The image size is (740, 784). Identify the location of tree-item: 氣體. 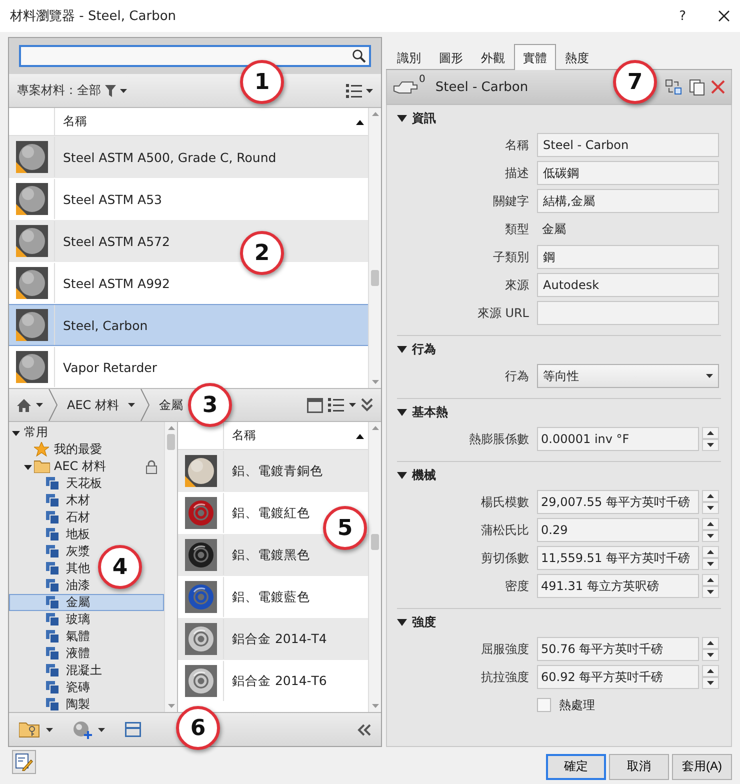
(50, 636).